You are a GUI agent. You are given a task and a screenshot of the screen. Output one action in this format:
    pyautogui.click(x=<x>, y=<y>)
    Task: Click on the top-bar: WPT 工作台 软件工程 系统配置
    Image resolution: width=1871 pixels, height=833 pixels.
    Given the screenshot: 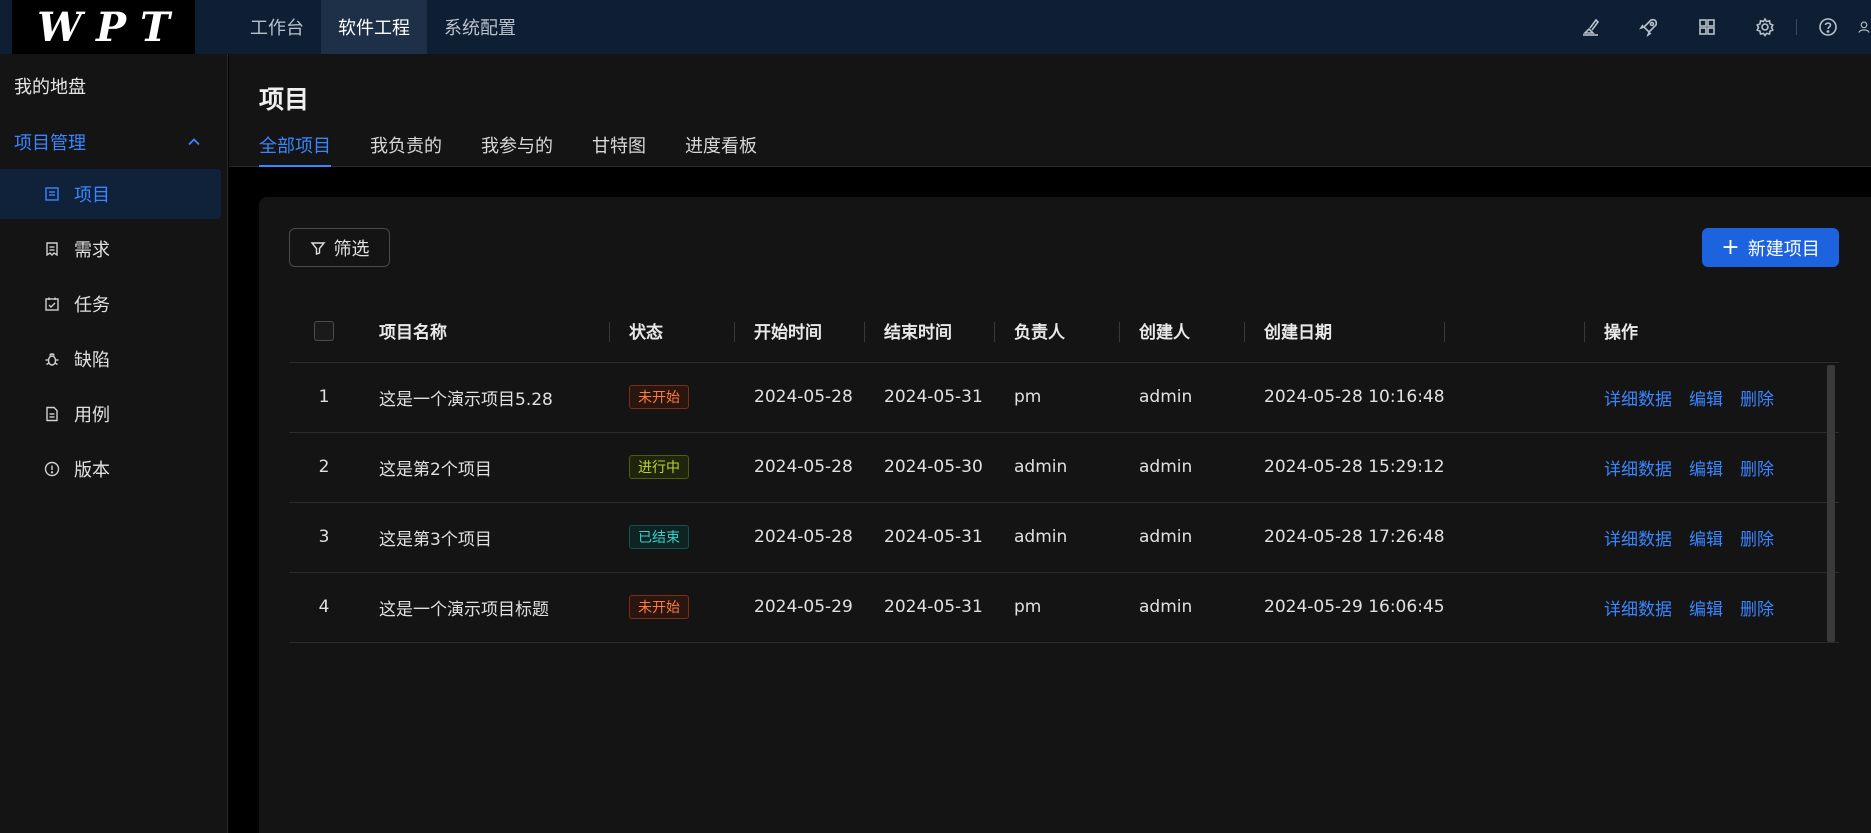 What is the action you would take?
    pyautogui.click(x=935, y=27)
    